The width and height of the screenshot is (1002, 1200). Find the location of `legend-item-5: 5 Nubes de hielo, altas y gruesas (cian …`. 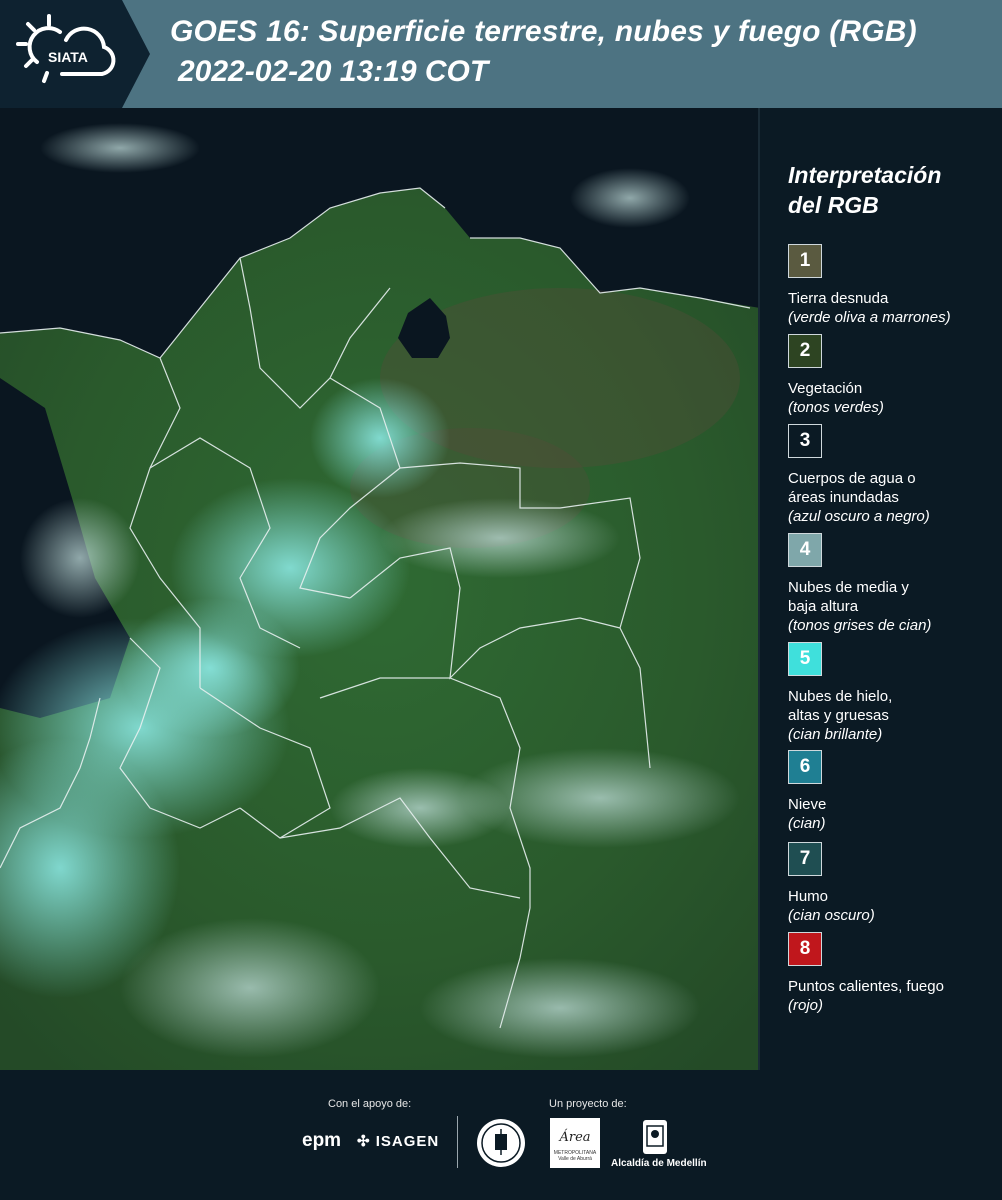

legend-item-5: 5 Nubes de hielo, altas y gruesas (cian … is located at coordinates (840, 693).